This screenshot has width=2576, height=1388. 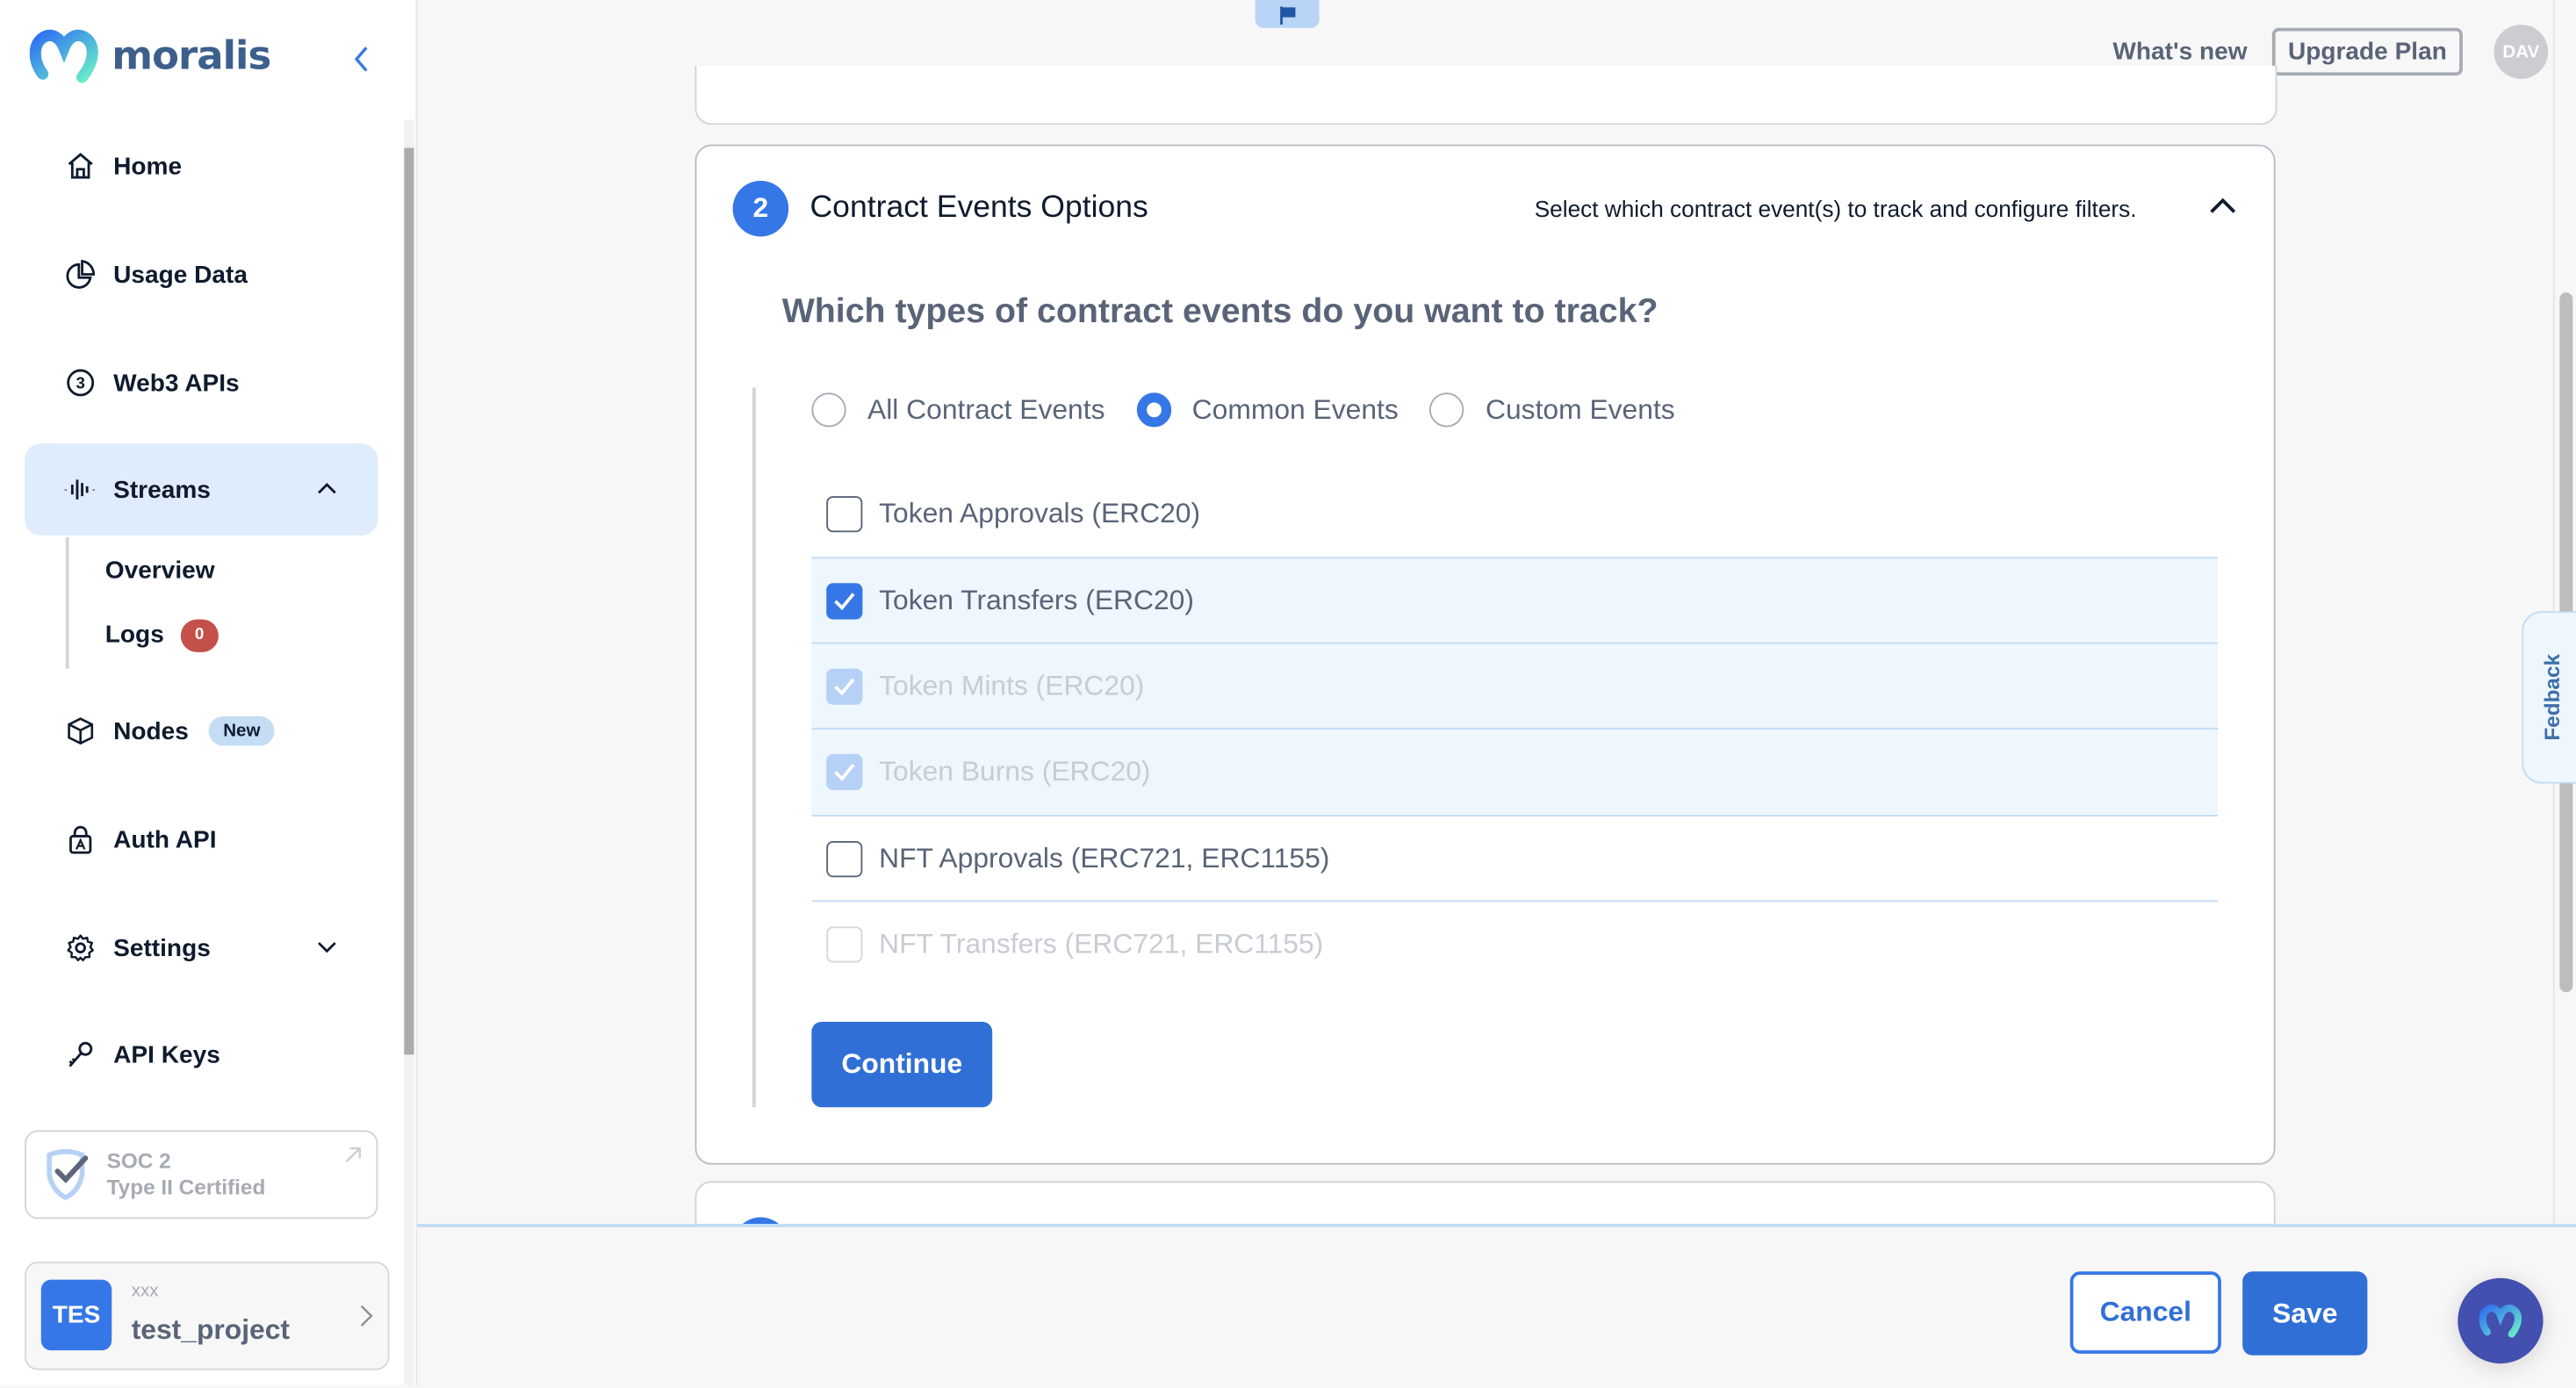 What do you see at coordinates (76, 1315) in the screenshot?
I see `project-avatar: TES` at bounding box center [76, 1315].